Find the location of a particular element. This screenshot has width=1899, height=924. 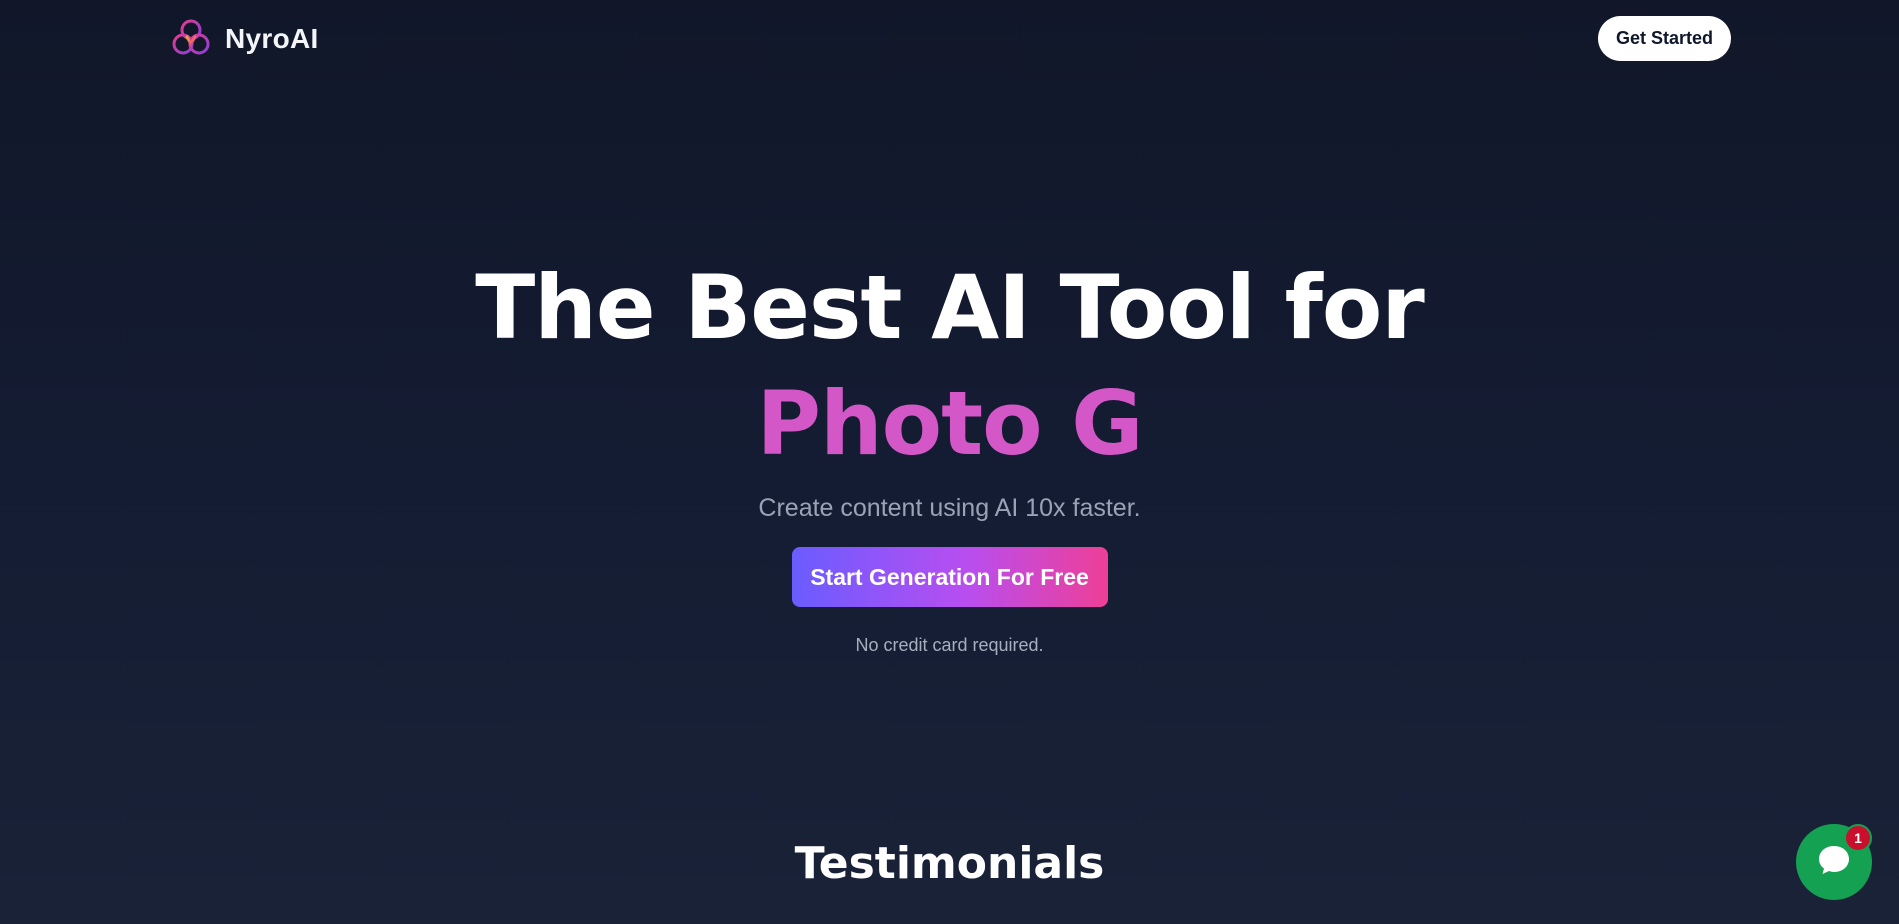

start-generation-button: Start Generation For Free is located at coordinates (949, 577).